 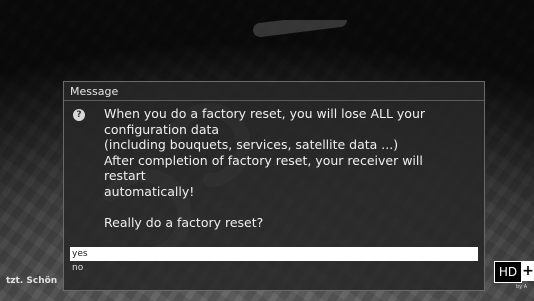 What do you see at coordinates (274, 254) in the screenshot?
I see `option-yes: yes` at bounding box center [274, 254].